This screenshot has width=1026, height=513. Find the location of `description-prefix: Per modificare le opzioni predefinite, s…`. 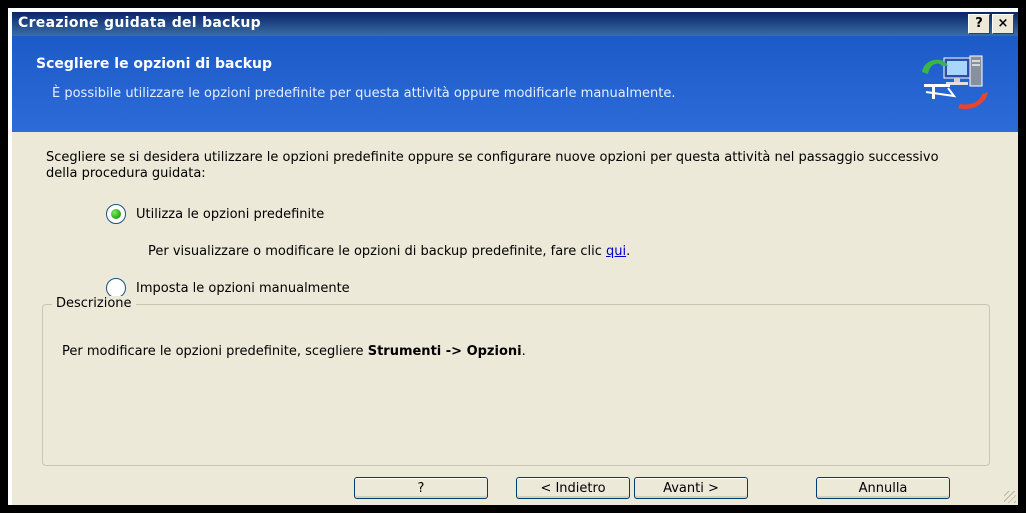

description-prefix: Per modificare le opzioni predefinite, s… is located at coordinates (213, 351).